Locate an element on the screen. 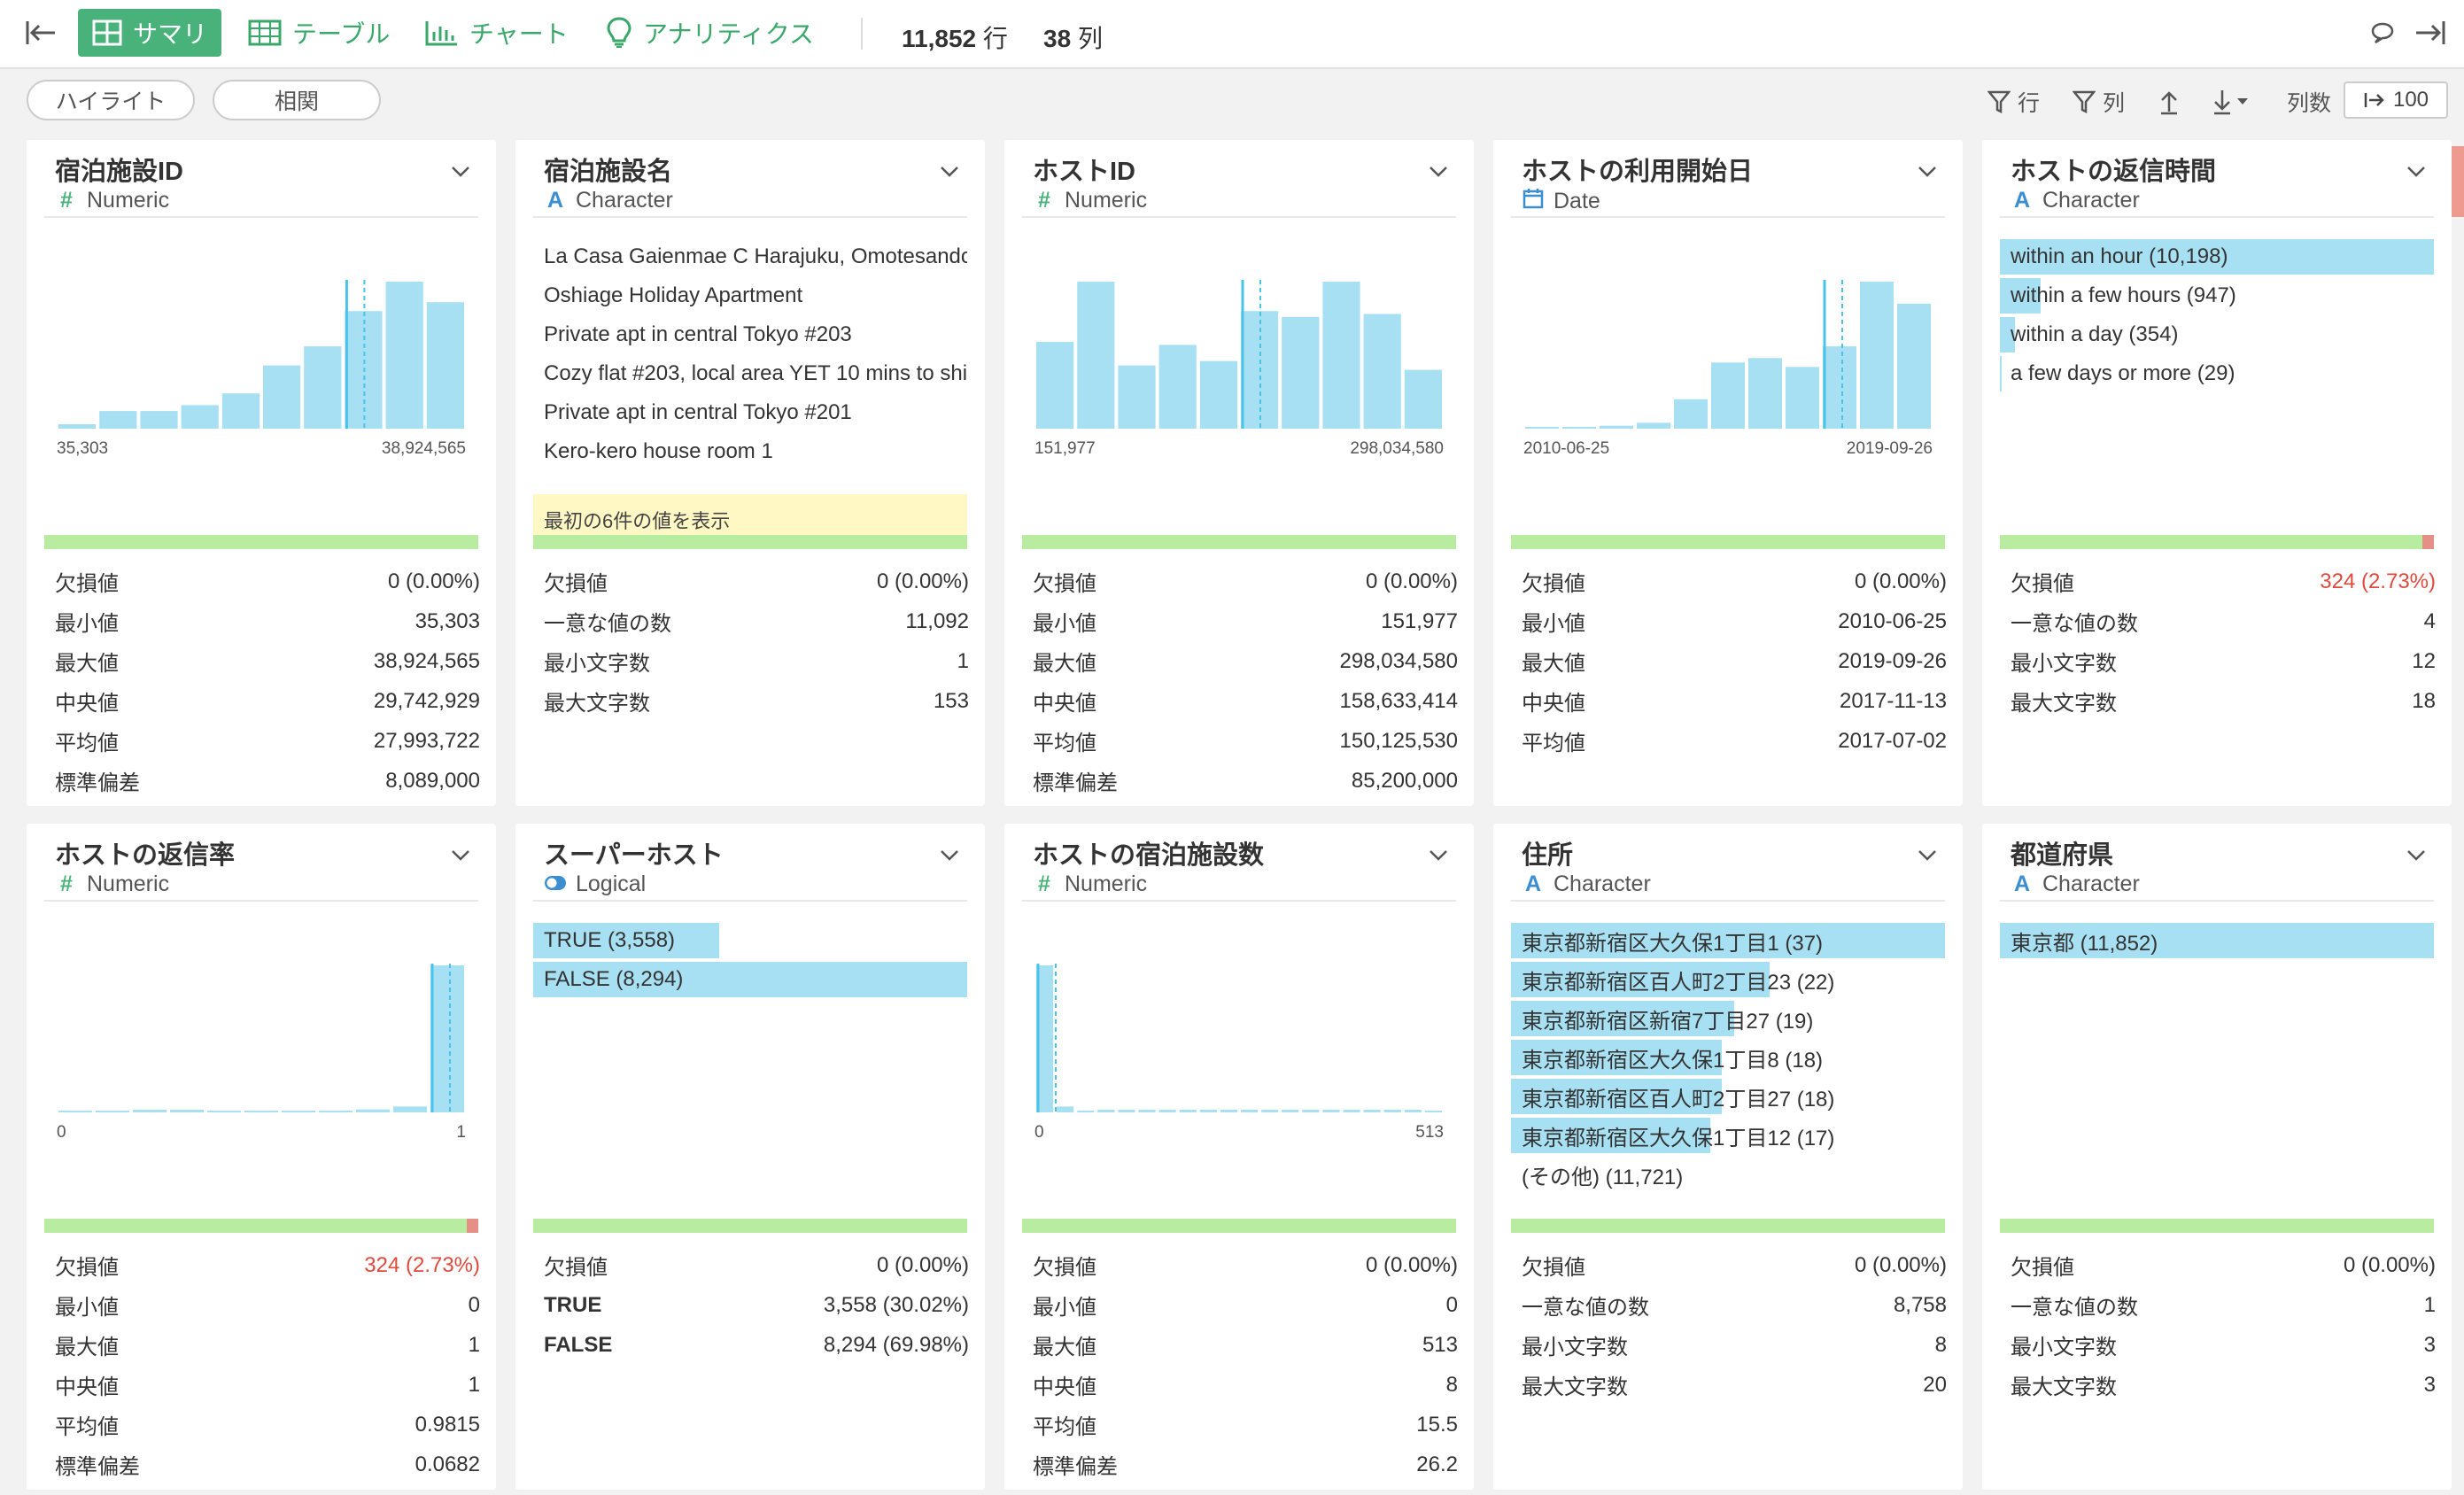 The image size is (2464, 1495). stat-row: 中央値 29,742,929 is located at coordinates (267, 701).